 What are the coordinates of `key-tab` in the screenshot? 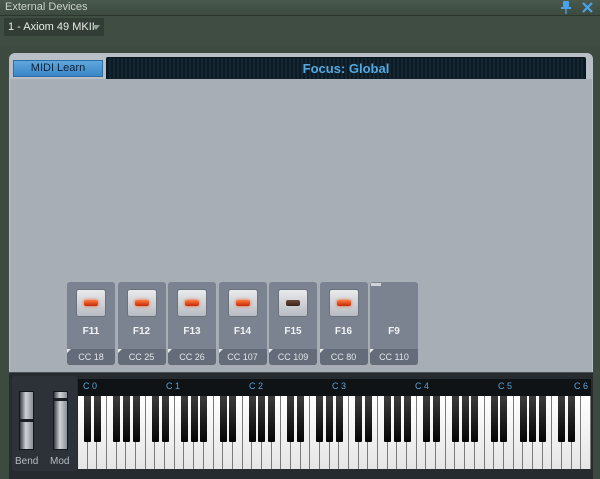 It's located at (376, 284).